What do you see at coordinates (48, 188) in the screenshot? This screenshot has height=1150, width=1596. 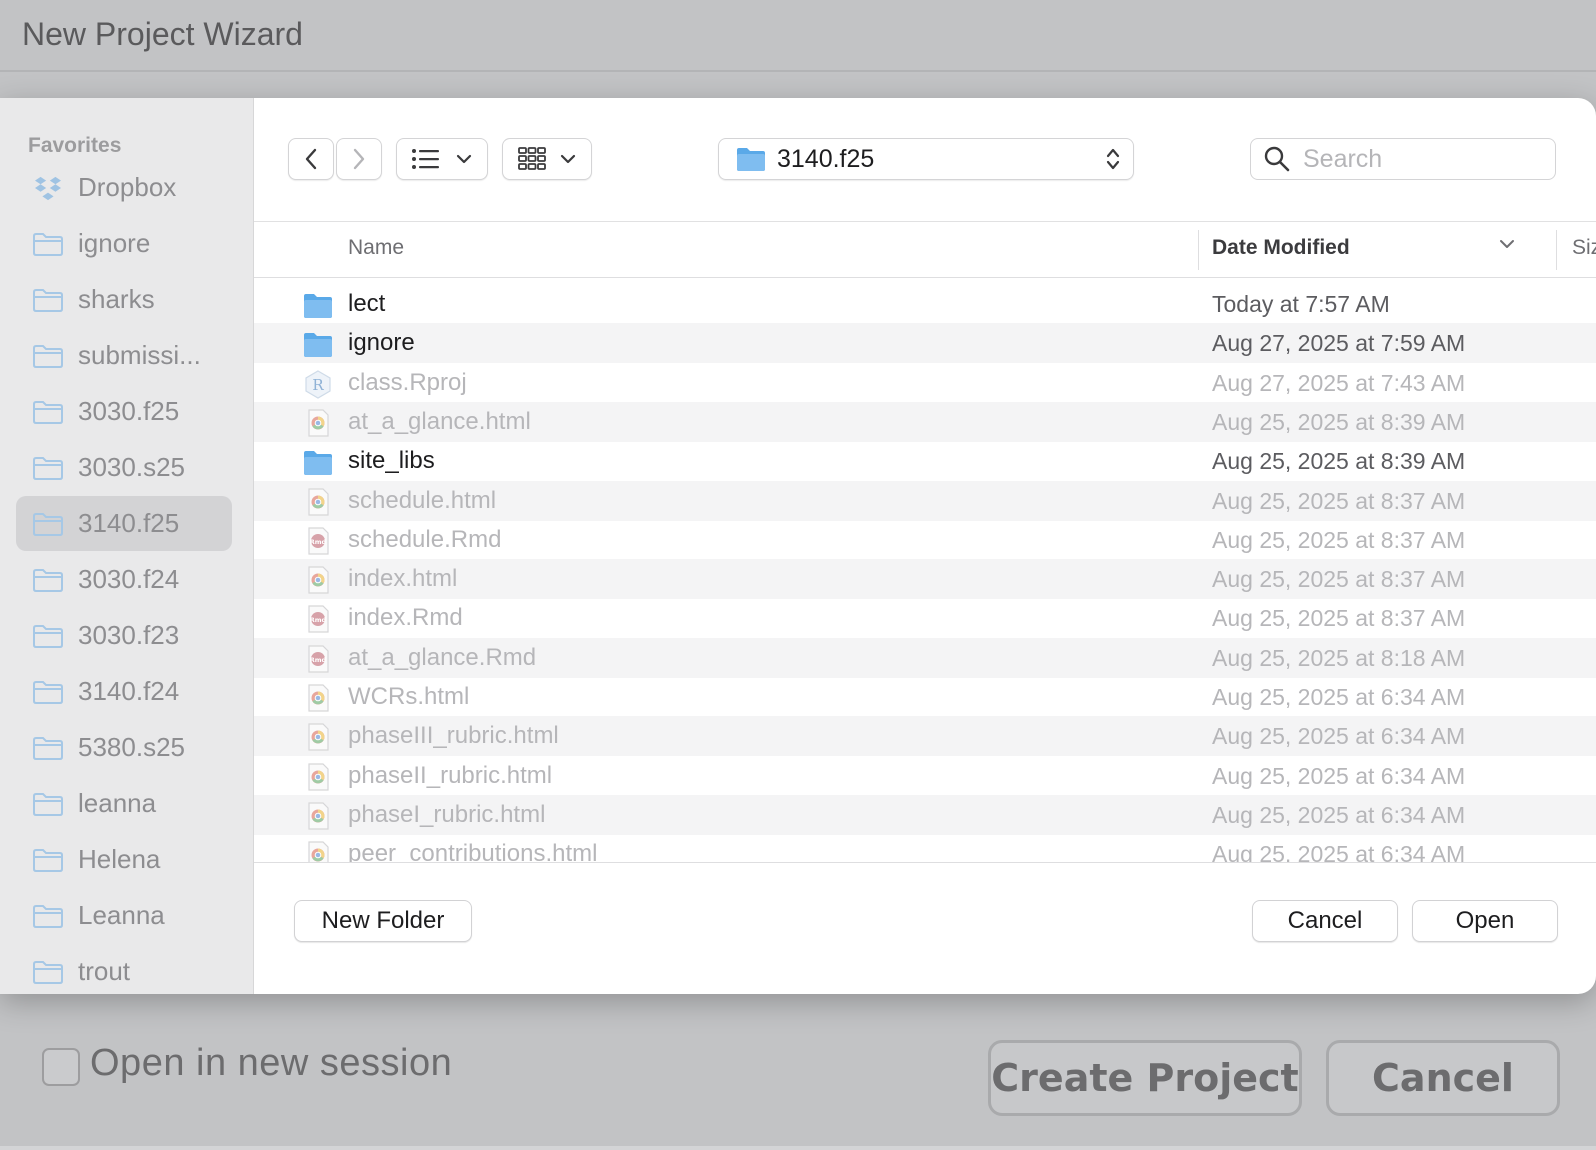 I see `dropbox-icon` at bounding box center [48, 188].